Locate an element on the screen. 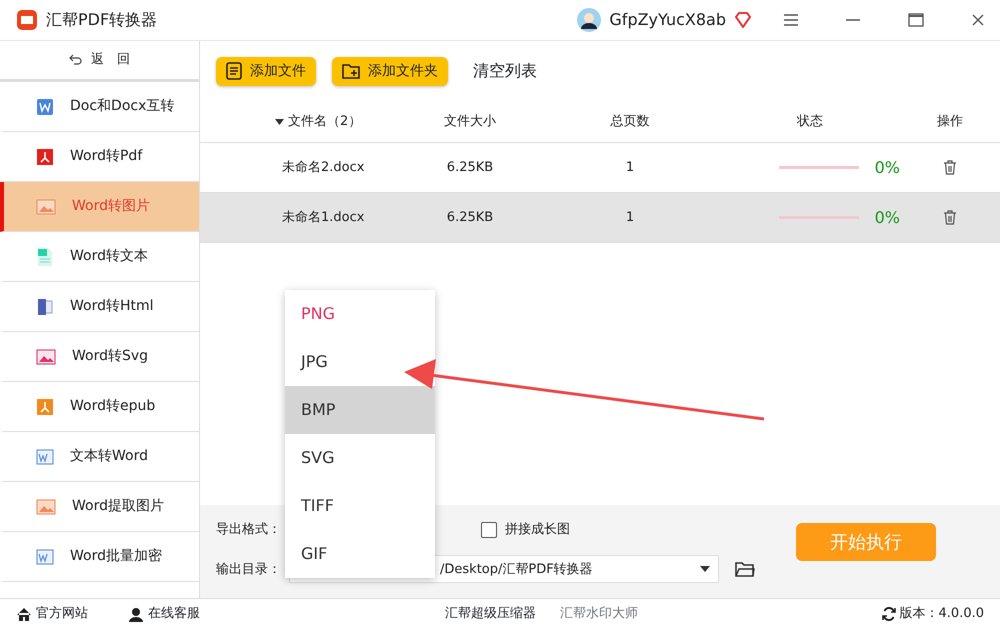 The height and width of the screenshot is (629, 1000). field-label: 输出目录： is located at coordinates (248, 569).